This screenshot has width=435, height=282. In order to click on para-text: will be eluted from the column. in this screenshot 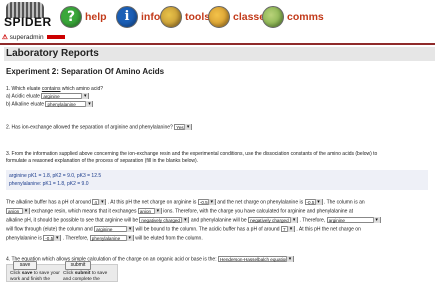, I will do `click(169, 238)`.